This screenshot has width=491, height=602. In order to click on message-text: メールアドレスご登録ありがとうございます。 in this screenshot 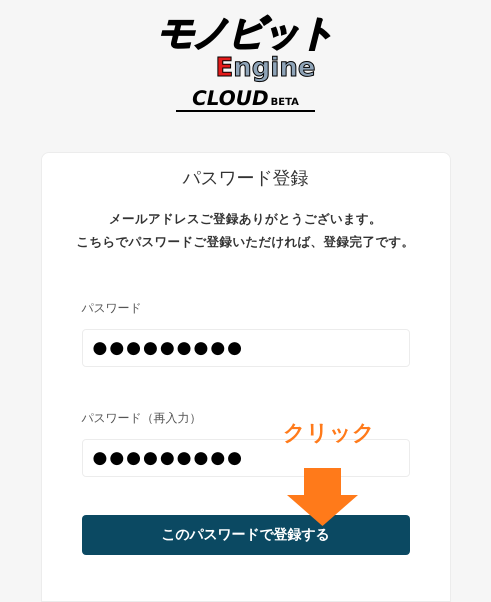, I will do `click(245, 219)`.